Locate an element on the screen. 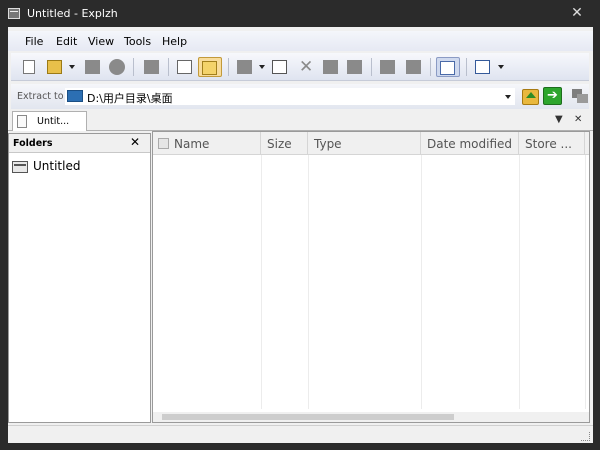 The image size is (600, 450). column-type: Type is located at coordinates (364, 143).